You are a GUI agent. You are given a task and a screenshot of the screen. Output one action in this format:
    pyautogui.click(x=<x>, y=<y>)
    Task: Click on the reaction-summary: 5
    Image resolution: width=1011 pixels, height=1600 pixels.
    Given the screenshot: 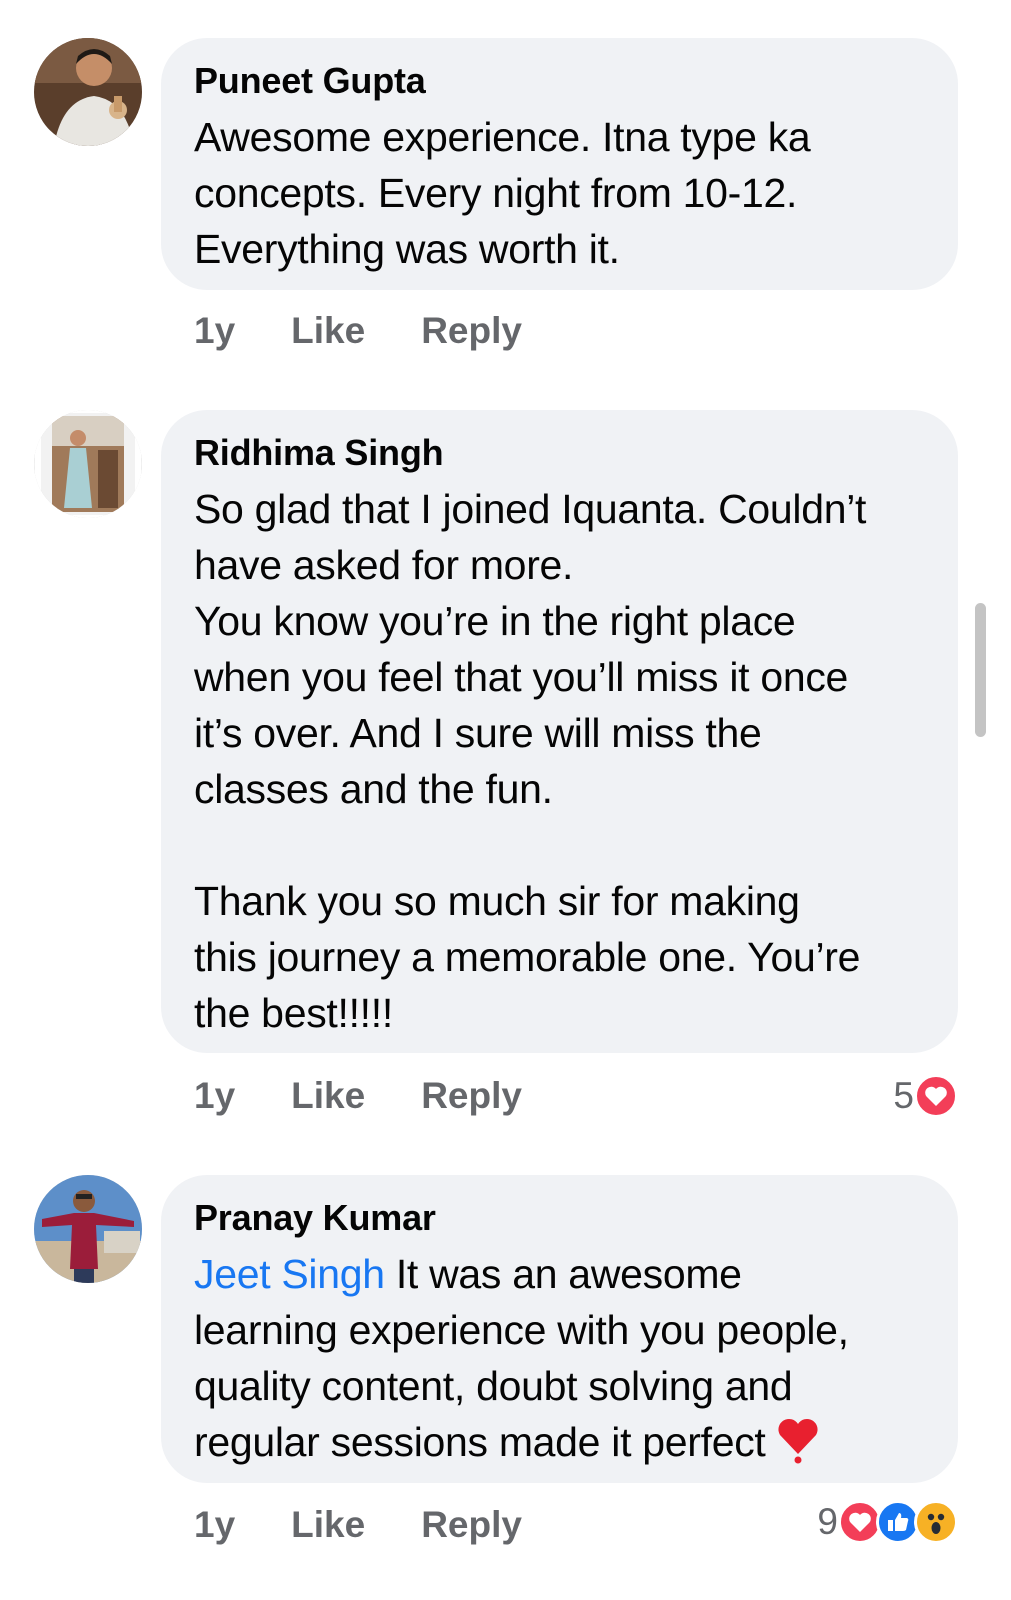 What is the action you would take?
    pyautogui.click(x=925, y=1096)
    